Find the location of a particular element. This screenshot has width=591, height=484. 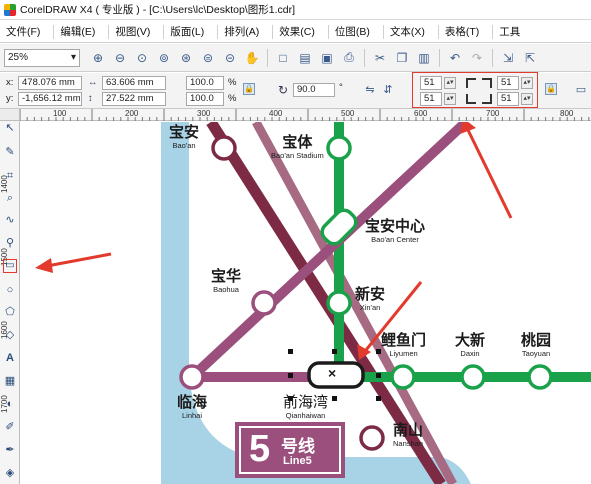

station-label-baoan: 宝安 Bao'an is located at coordinates (184, 137).